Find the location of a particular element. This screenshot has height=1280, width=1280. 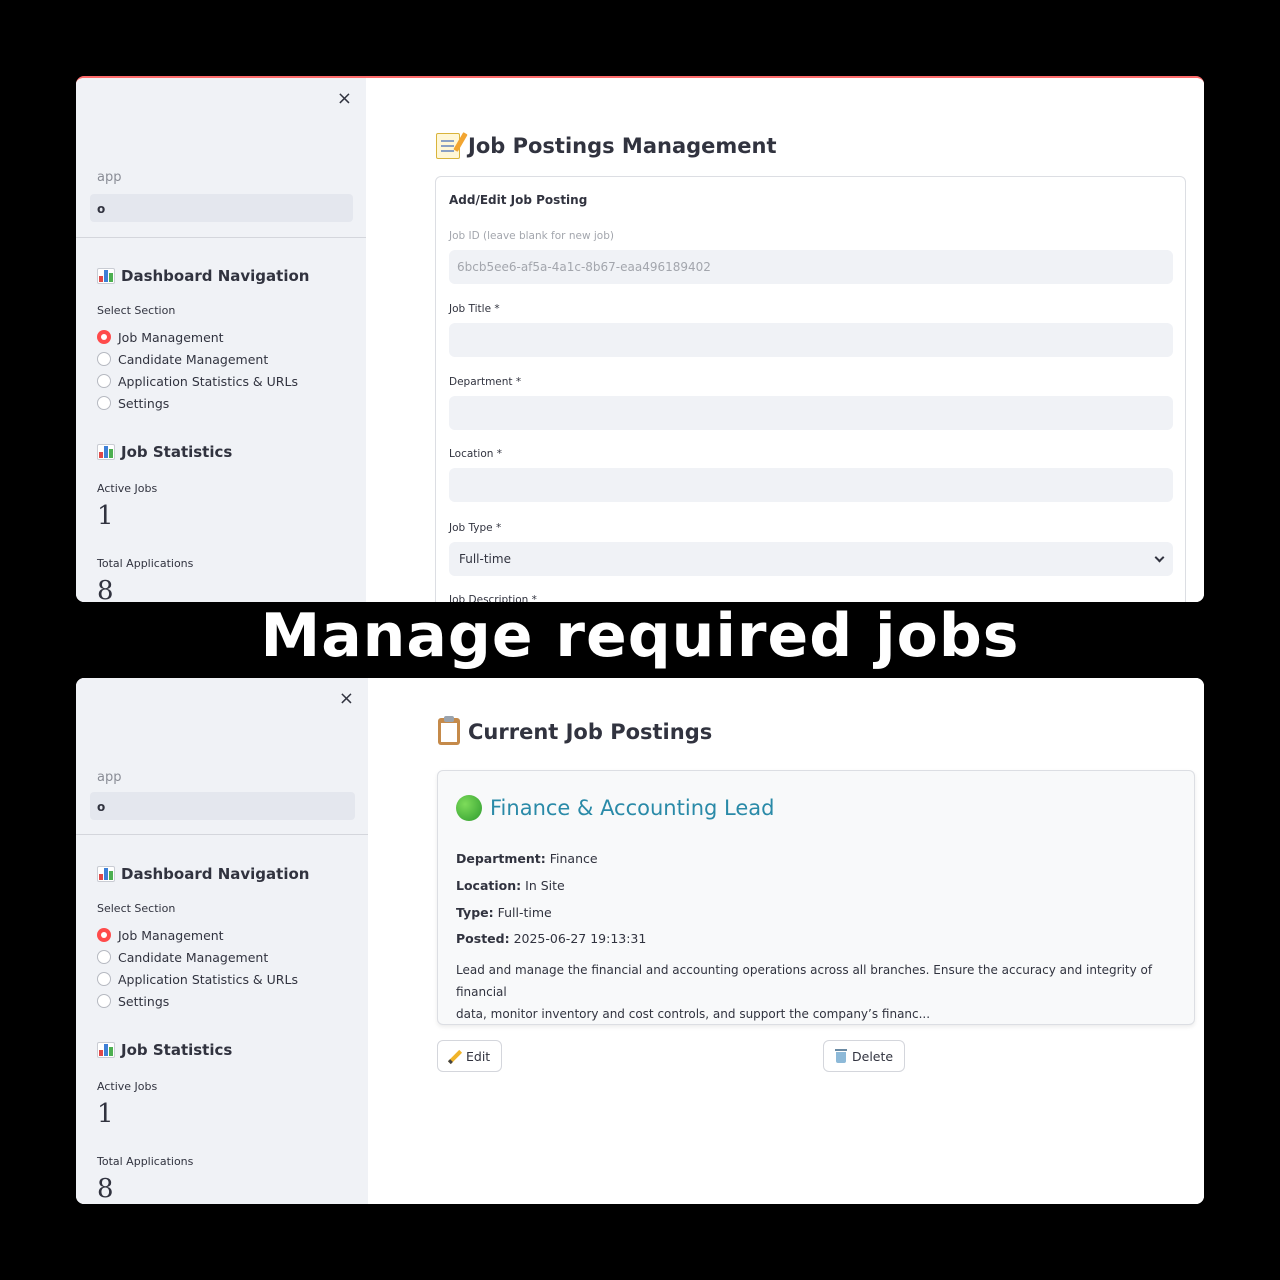

delete-button: Delete is located at coordinates (864, 1056).